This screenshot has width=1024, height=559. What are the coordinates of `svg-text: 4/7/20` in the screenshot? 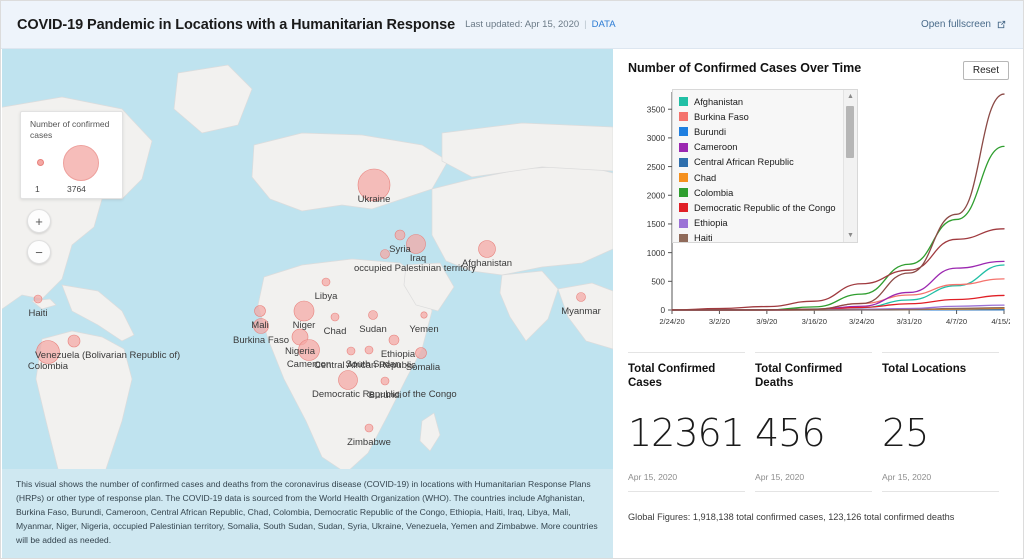 It's located at (956, 321).